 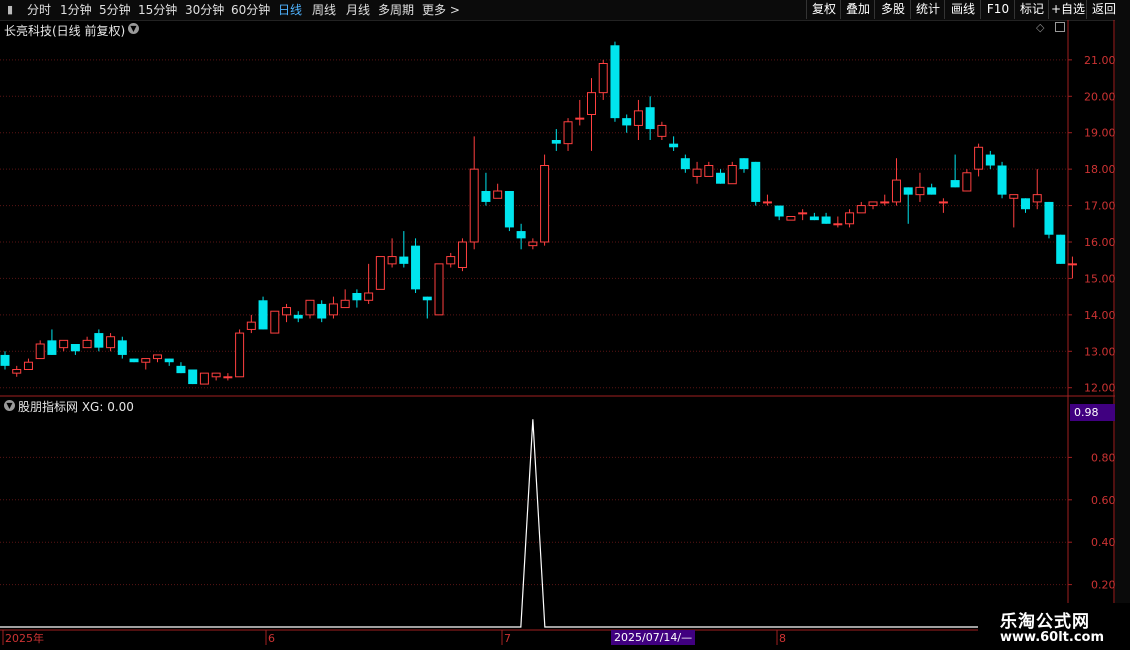 I want to click on watermark: 乐淘公式网 www.60lt.com, so click(x=1054, y=626).